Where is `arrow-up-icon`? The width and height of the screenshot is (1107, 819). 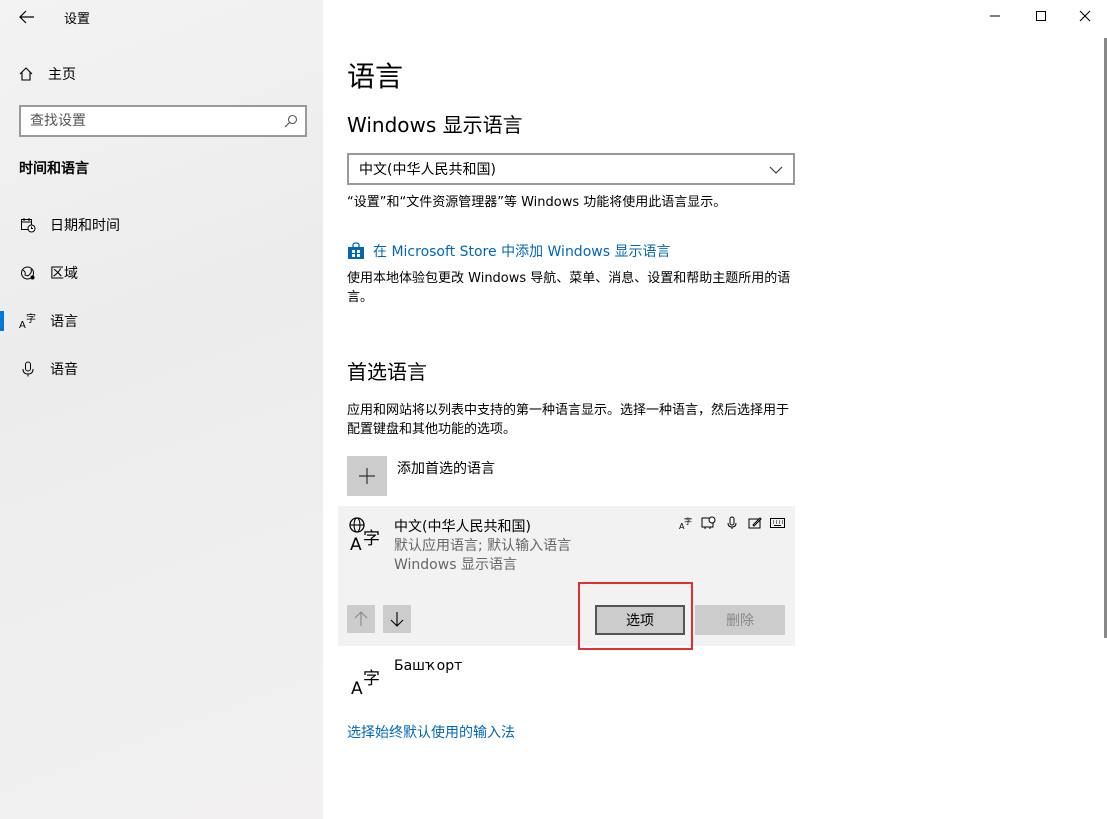 arrow-up-icon is located at coordinates (361, 618).